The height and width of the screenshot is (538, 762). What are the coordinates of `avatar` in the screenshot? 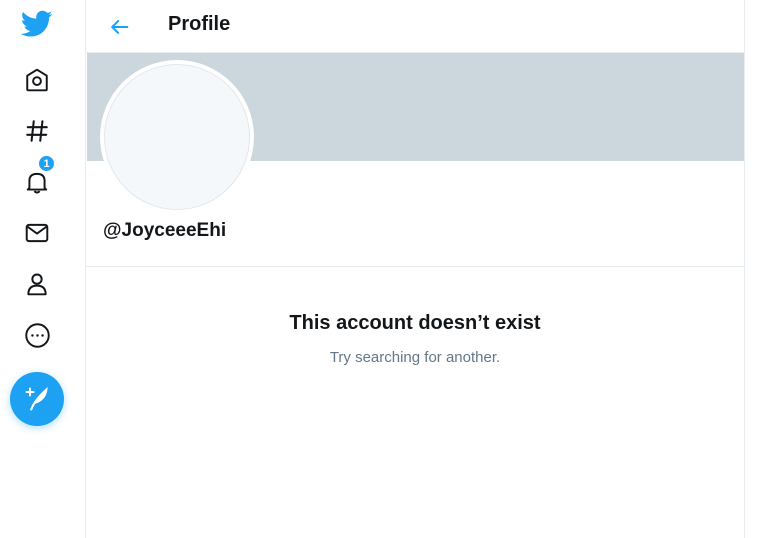 It's located at (177, 137).